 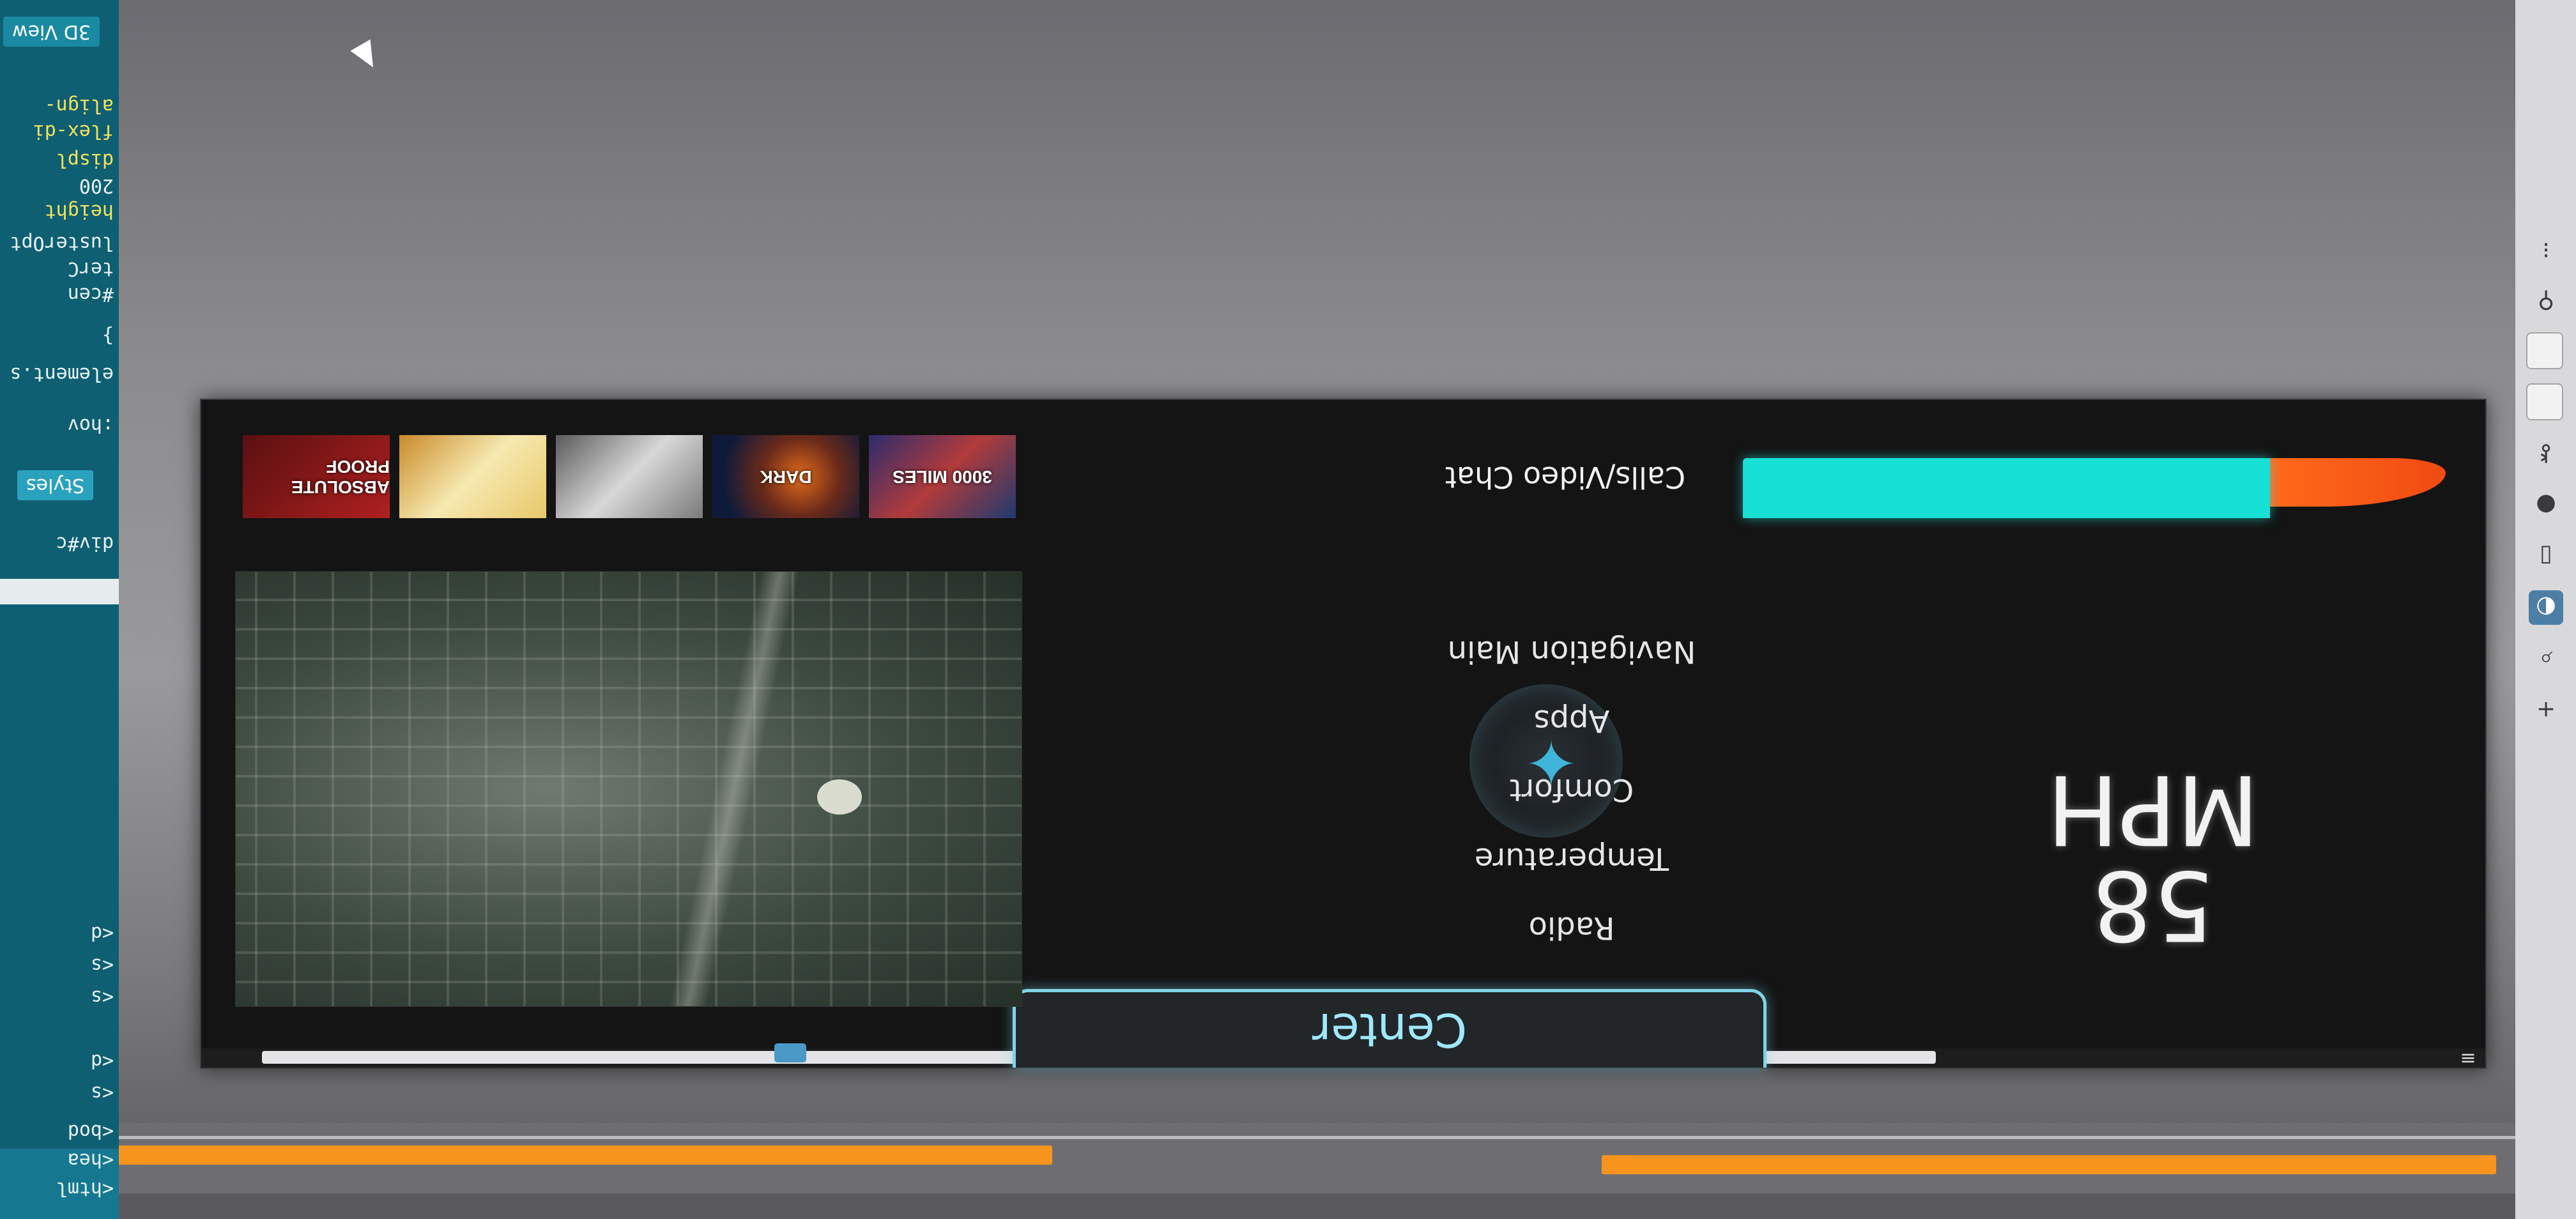 I want to click on menu-item-apps: Apps, so click(x=1572, y=720).